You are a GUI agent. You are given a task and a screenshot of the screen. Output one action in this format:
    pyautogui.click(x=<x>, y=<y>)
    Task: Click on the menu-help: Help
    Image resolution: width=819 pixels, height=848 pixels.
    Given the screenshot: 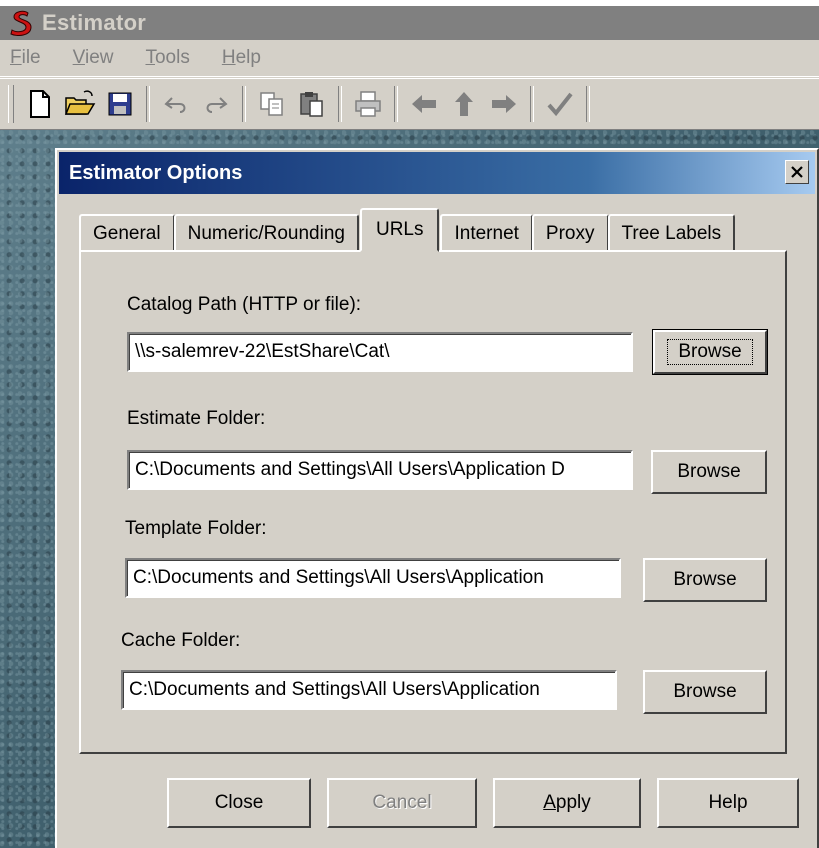 What is the action you would take?
    pyautogui.click(x=241, y=58)
    